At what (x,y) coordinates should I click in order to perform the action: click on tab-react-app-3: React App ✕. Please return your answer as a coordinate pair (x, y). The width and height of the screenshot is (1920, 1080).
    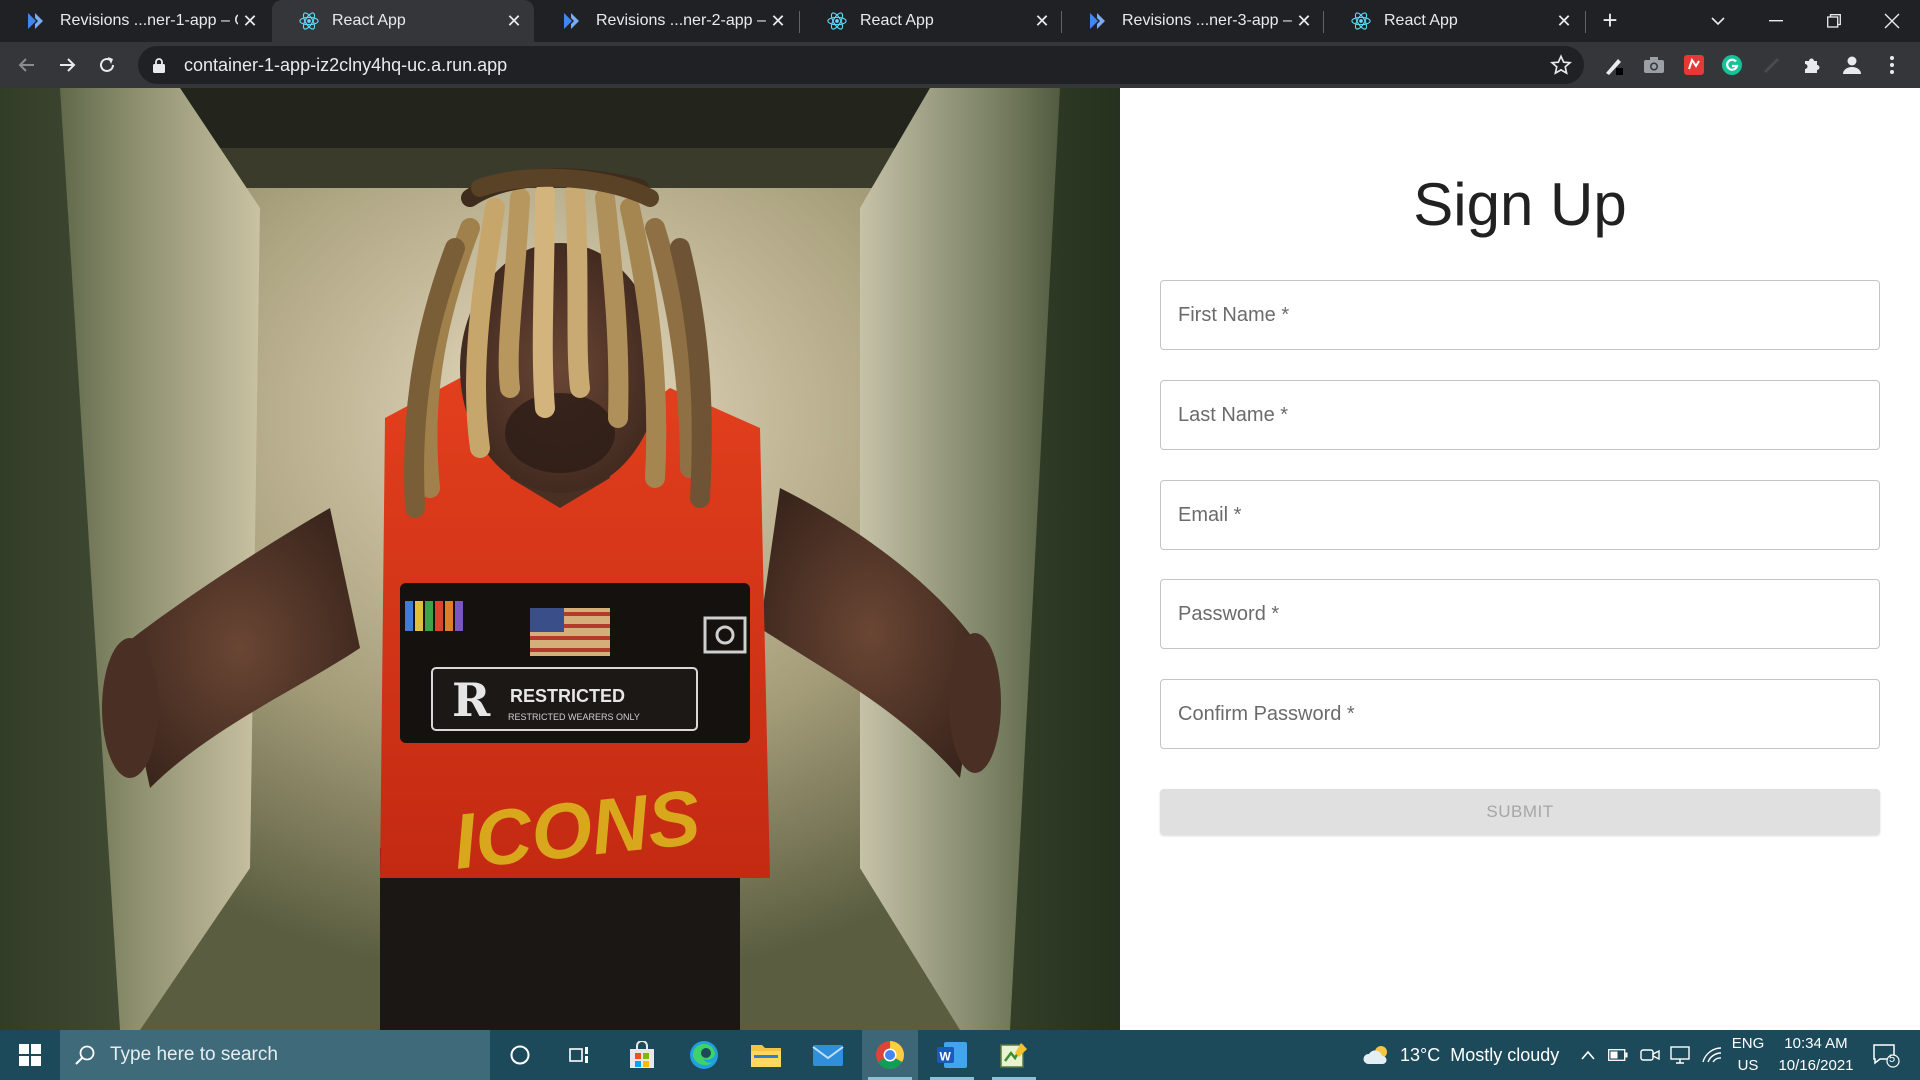
    Looking at the image, I should click on (1454, 21).